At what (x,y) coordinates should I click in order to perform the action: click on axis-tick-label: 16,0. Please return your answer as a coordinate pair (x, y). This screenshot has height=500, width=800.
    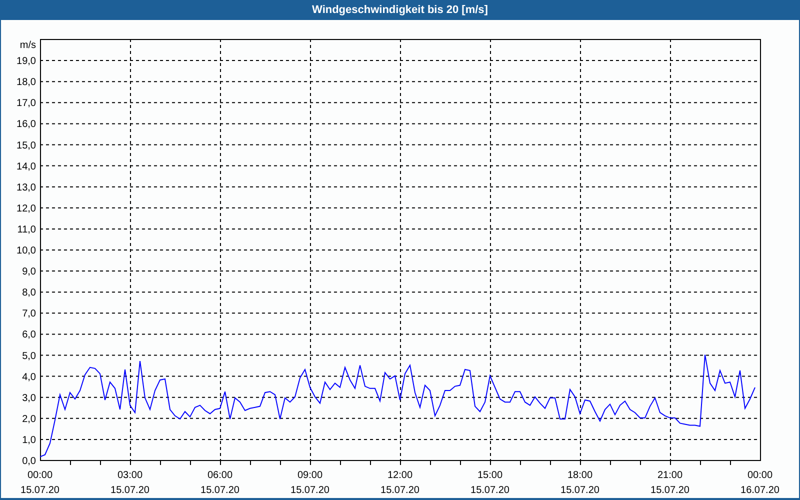
    Looking at the image, I should click on (26, 124).